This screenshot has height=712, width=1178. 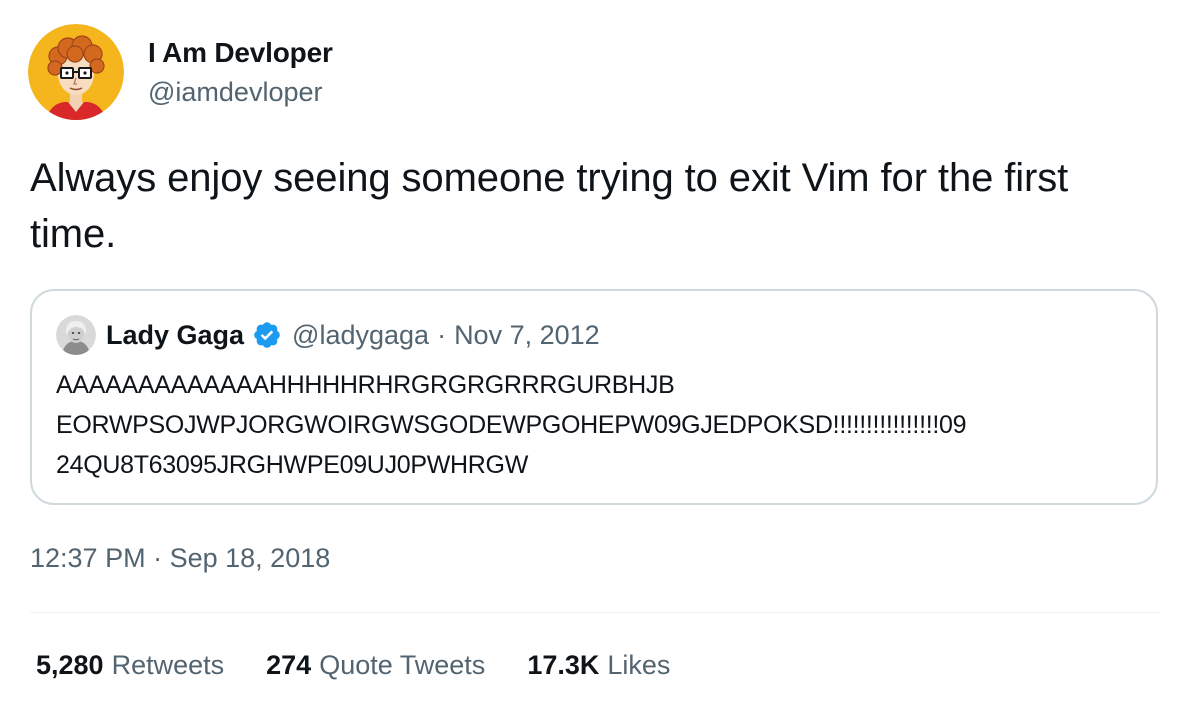 What do you see at coordinates (361, 335) in the screenshot?
I see `quoted-author-handle: @ladygaga` at bounding box center [361, 335].